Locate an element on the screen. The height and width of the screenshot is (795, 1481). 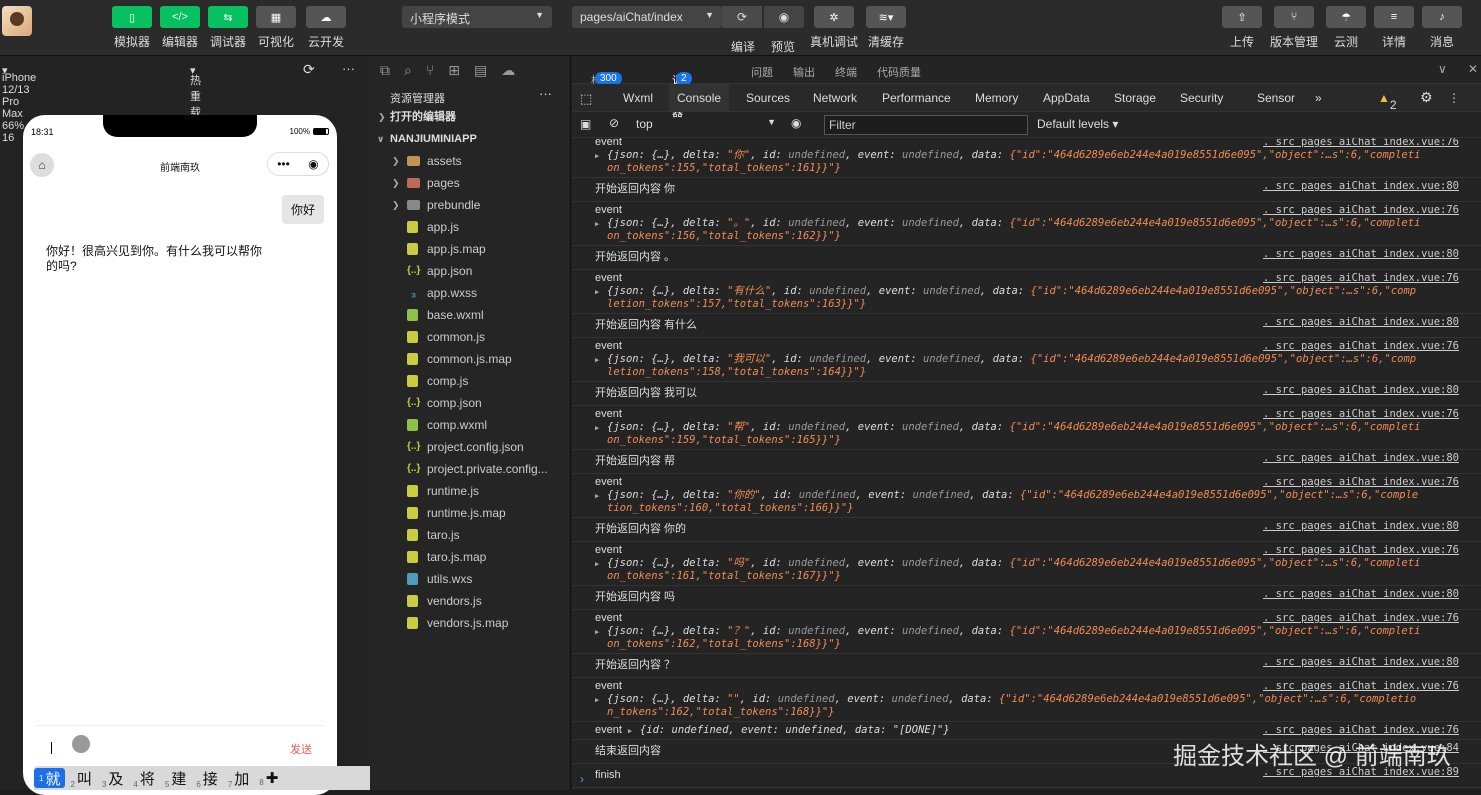
candidate-item: 8 ✚ is located at coordinates (268, 778).